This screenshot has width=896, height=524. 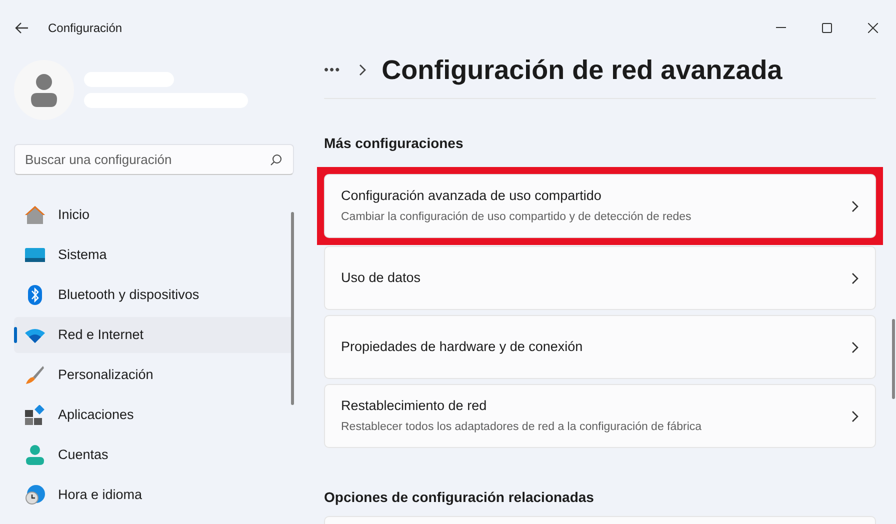 What do you see at coordinates (276, 160) in the screenshot?
I see `search-icon` at bounding box center [276, 160].